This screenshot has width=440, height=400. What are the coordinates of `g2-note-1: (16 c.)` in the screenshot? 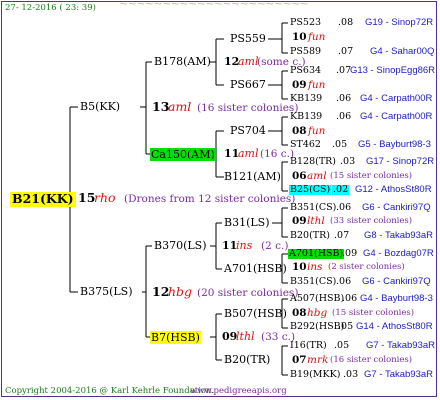 It's located at (277, 154).